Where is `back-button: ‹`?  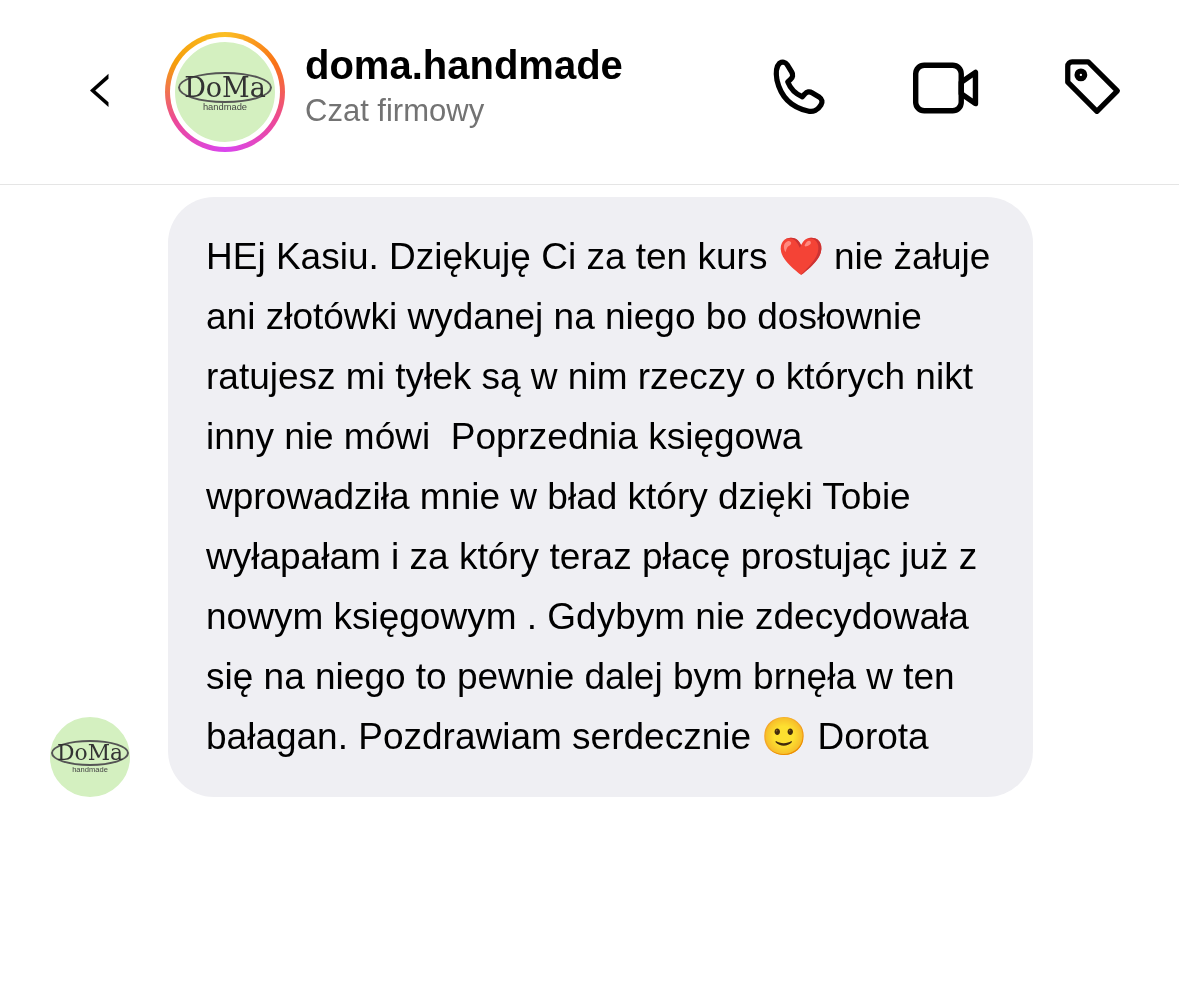 back-button: ‹ is located at coordinates (100, 87).